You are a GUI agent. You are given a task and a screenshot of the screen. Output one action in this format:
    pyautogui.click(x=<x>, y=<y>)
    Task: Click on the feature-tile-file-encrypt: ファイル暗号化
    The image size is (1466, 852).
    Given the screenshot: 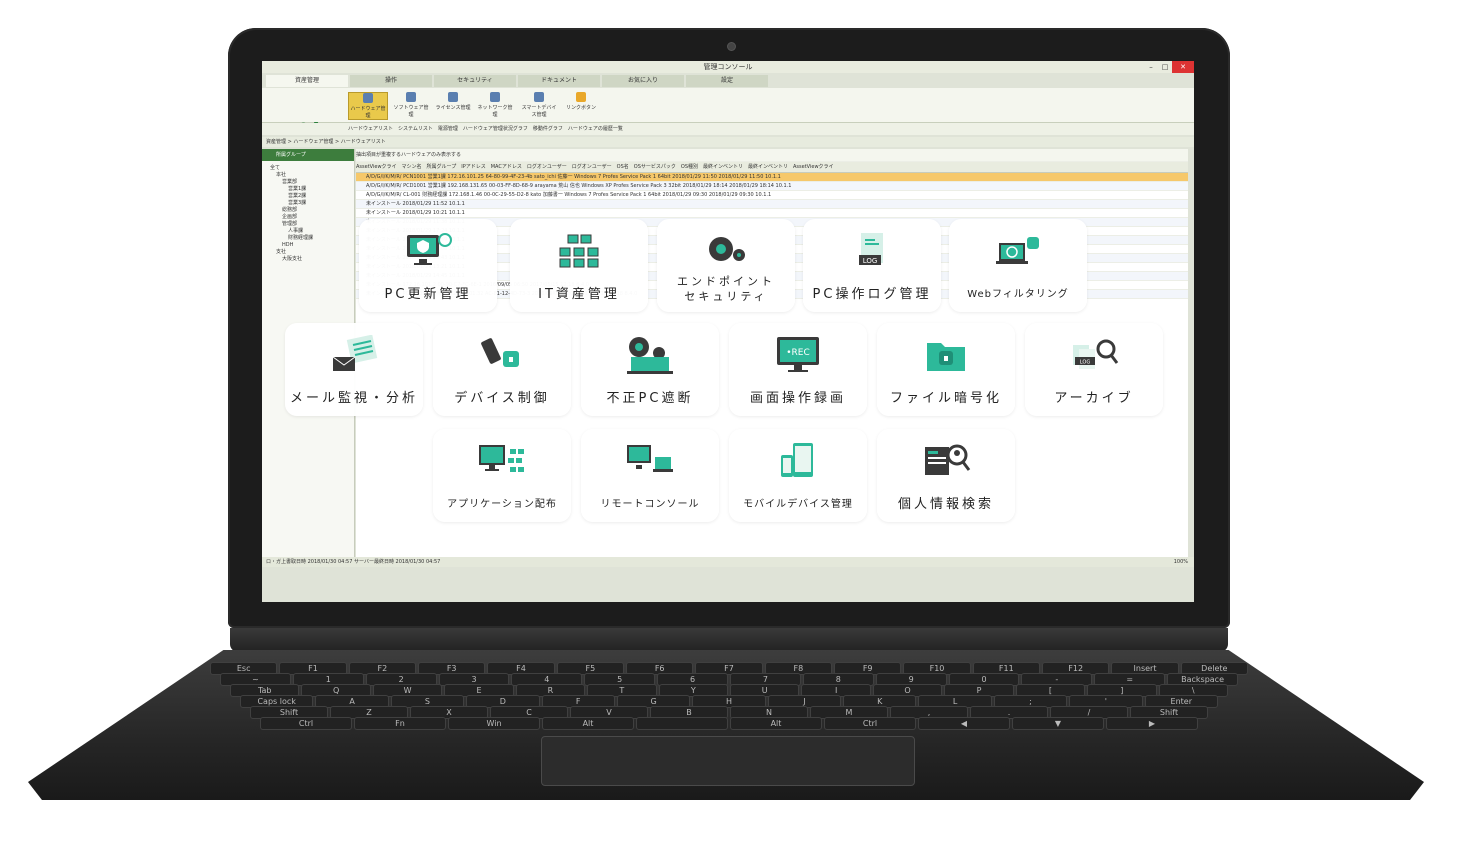 What is the action you would take?
    pyautogui.click(x=946, y=369)
    